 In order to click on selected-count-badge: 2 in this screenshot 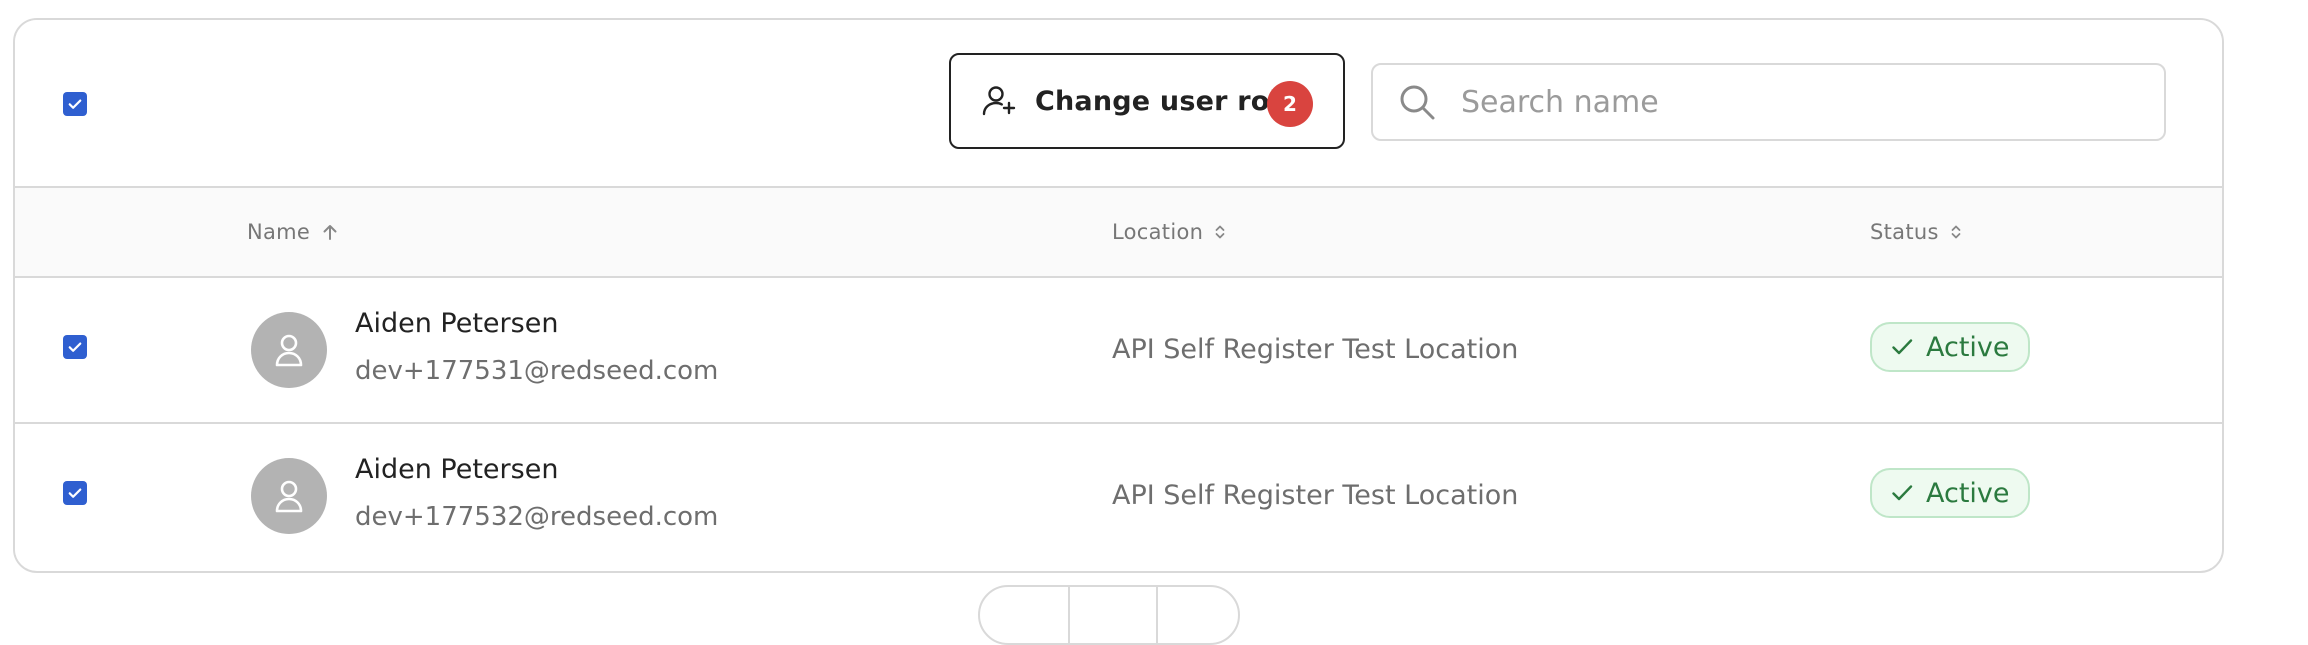, I will do `click(1290, 104)`.